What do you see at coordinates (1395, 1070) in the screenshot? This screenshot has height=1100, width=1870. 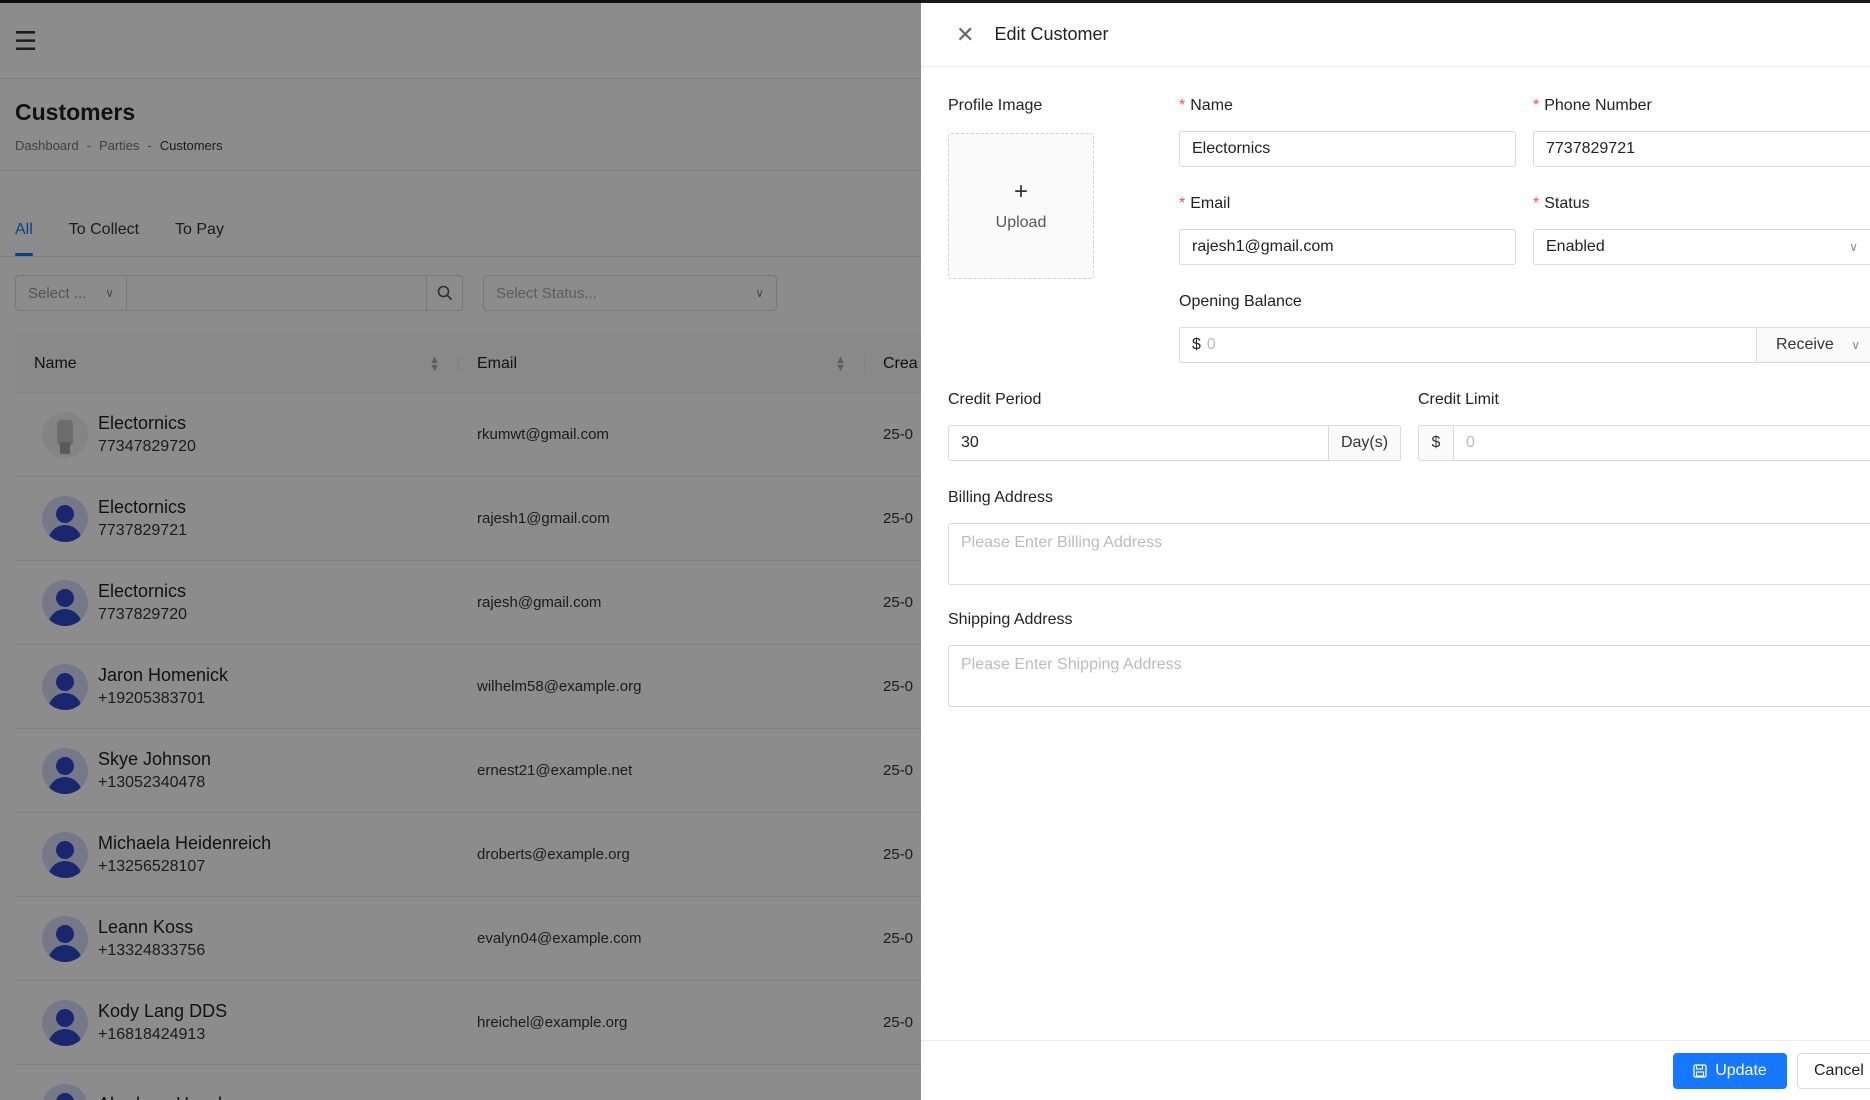 I see `drawer-footer: Update Cancel` at bounding box center [1395, 1070].